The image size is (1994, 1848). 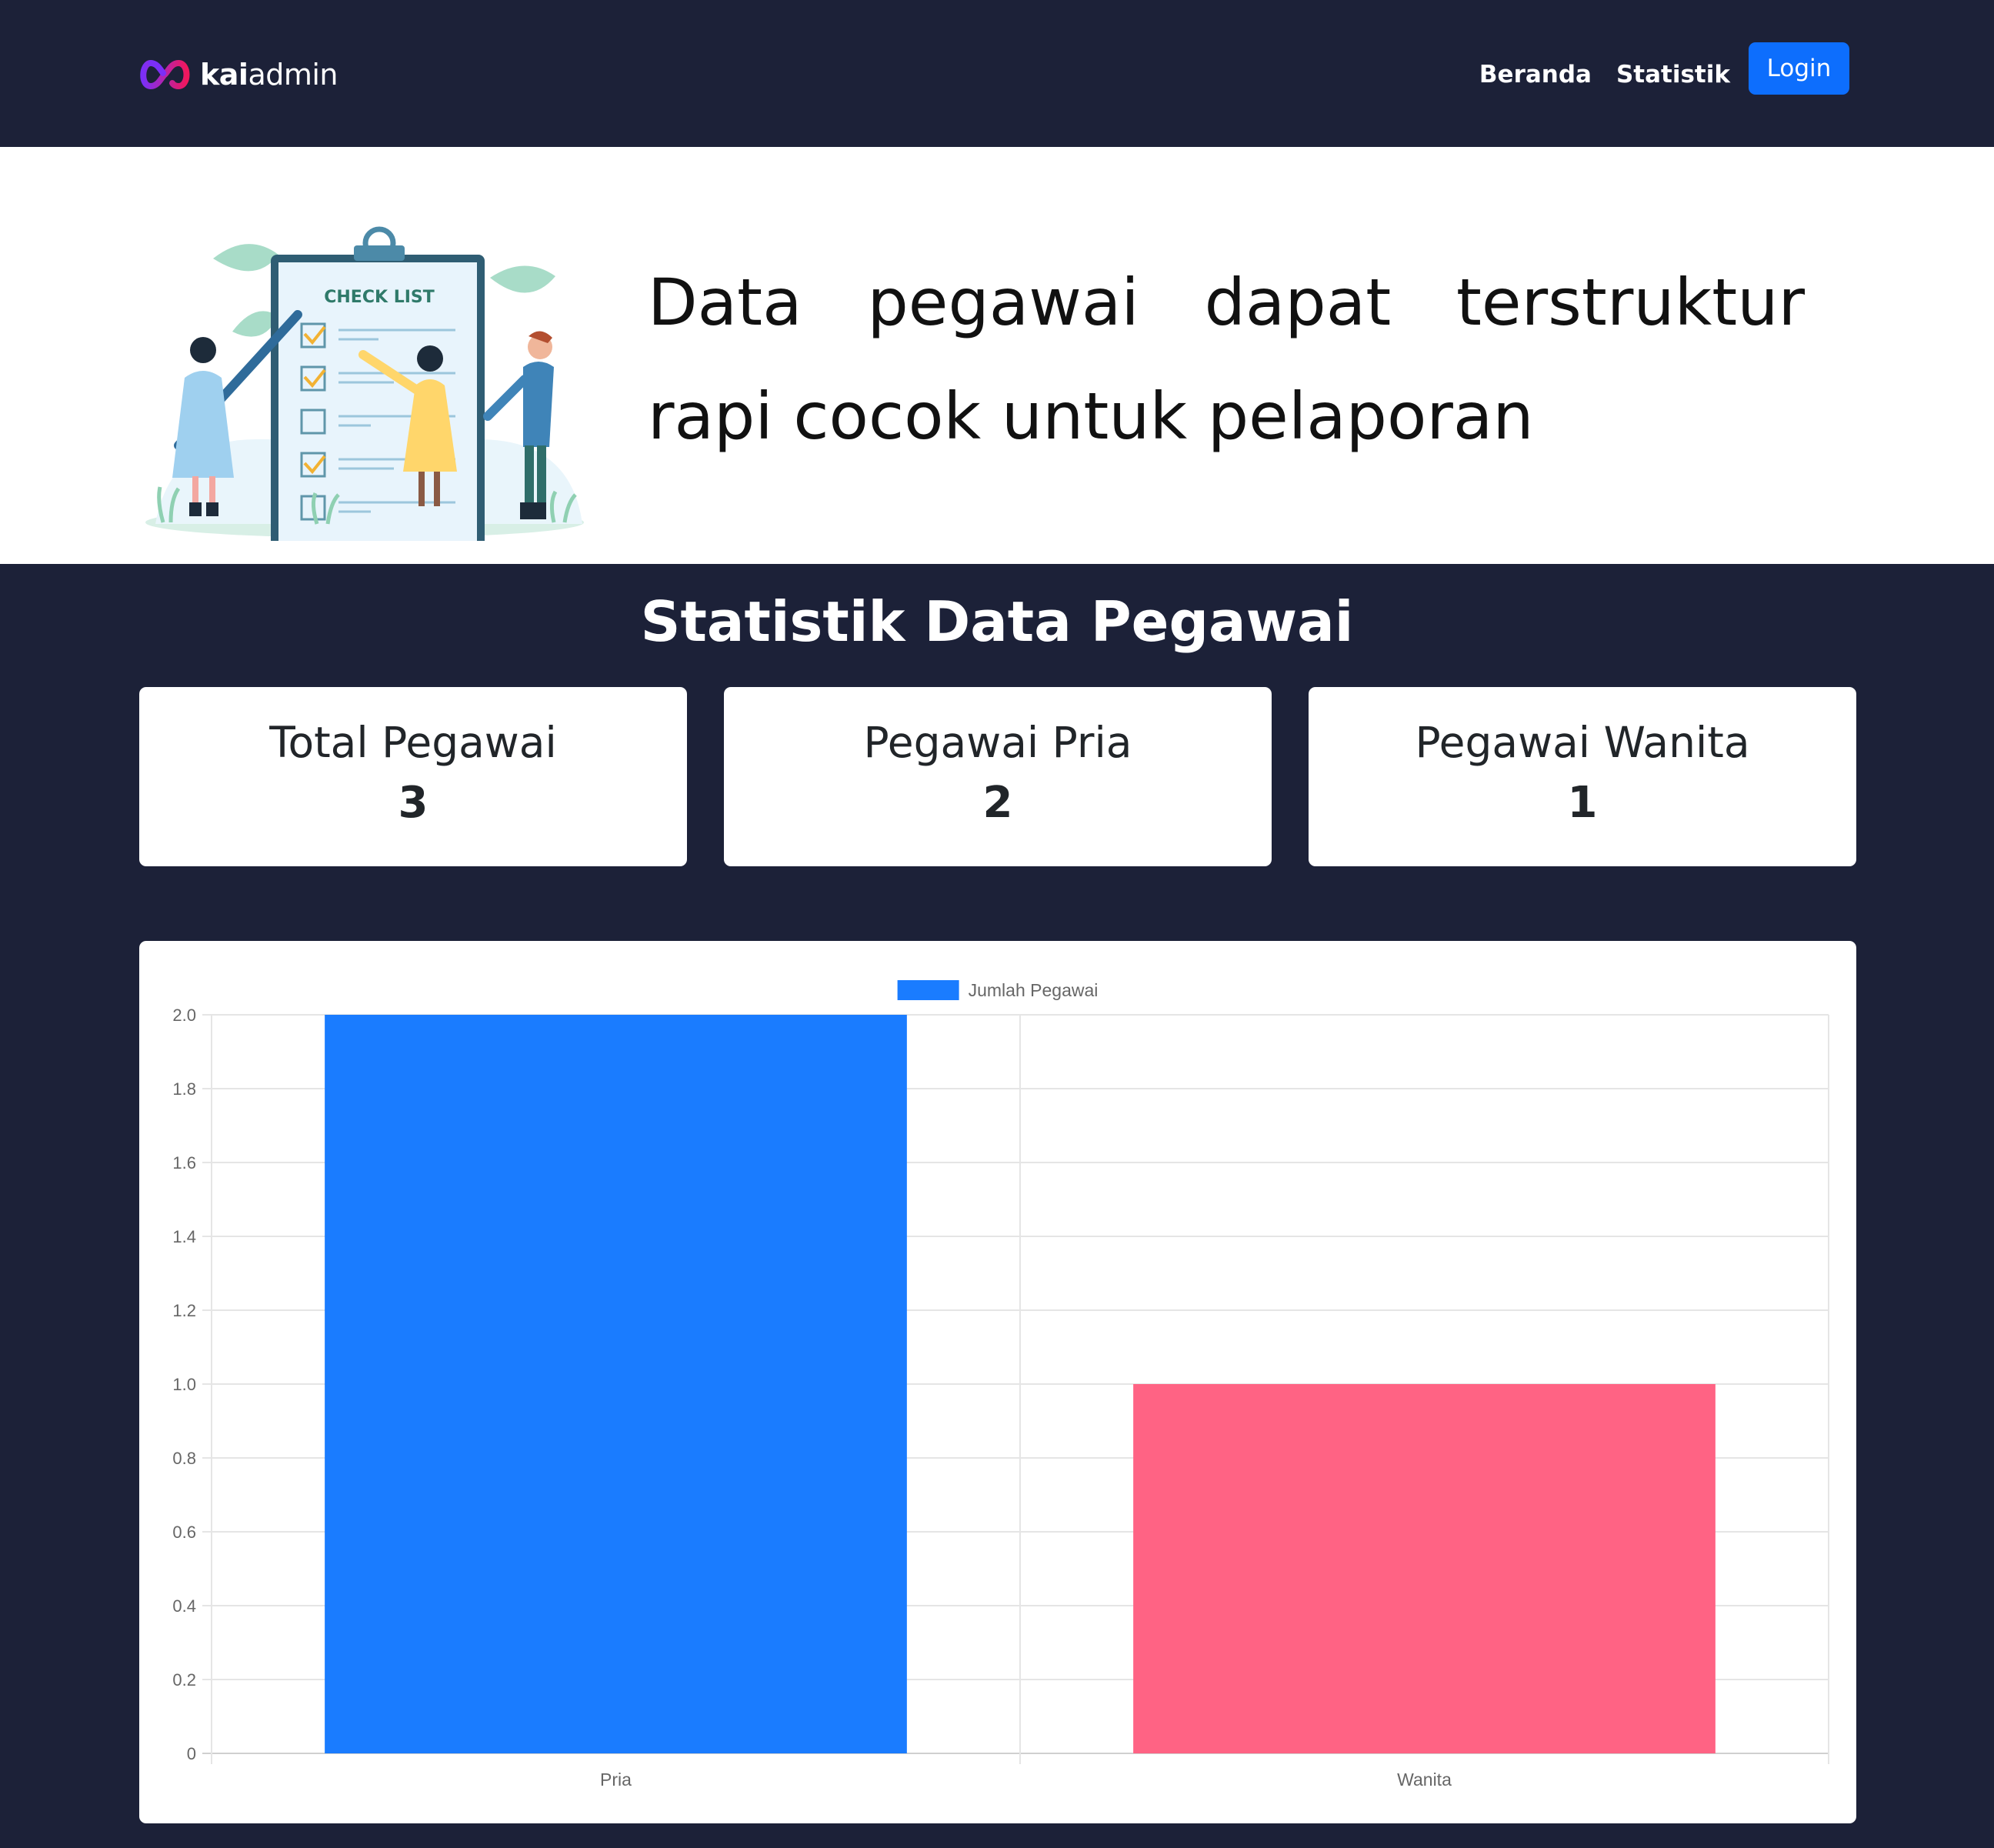 I want to click on y-tick-label: 0.8, so click(x=184, y=1458).